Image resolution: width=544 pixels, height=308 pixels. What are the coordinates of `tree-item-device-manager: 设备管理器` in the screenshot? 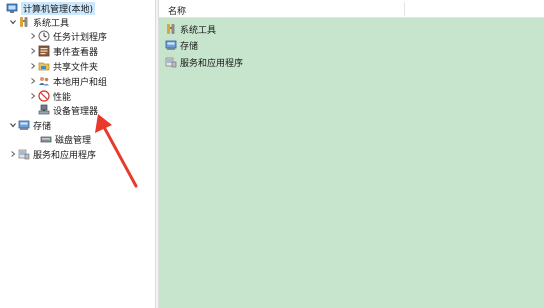 It's located at (68, 110).